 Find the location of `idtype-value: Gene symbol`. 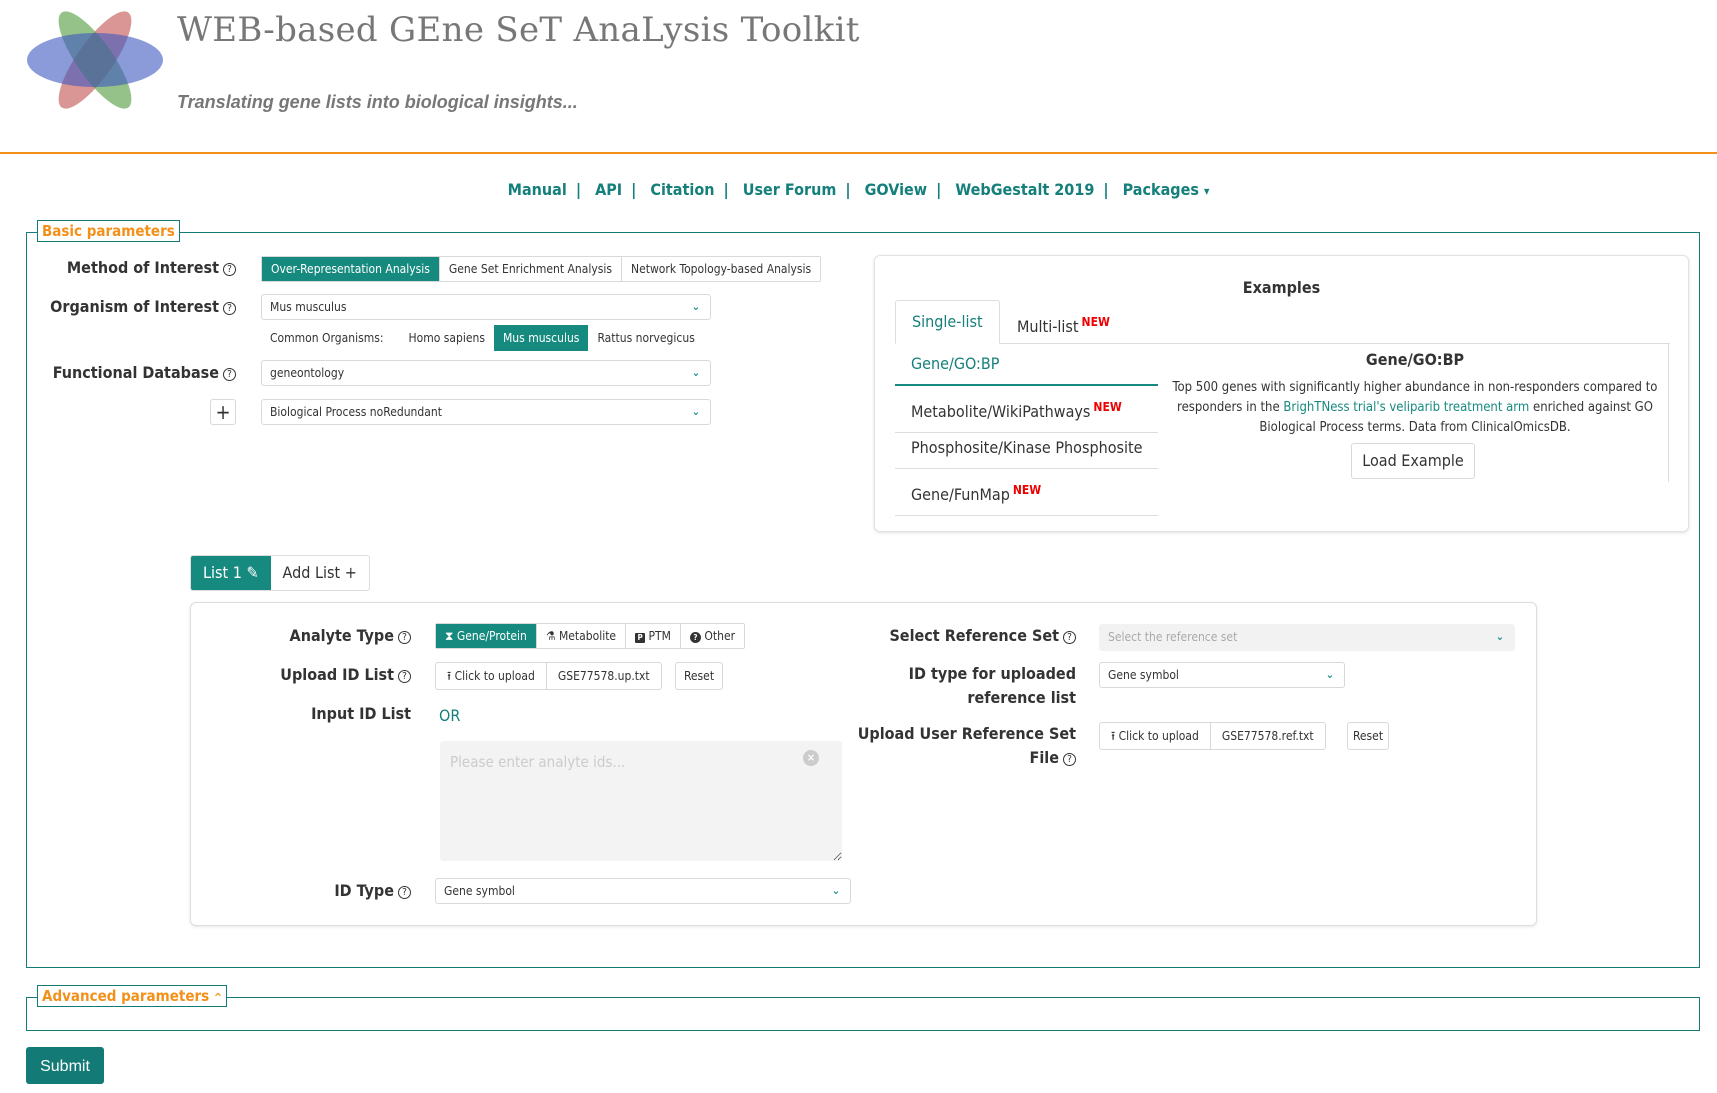

idtype-value: Gene symbol is located at coordinates (479, 891).